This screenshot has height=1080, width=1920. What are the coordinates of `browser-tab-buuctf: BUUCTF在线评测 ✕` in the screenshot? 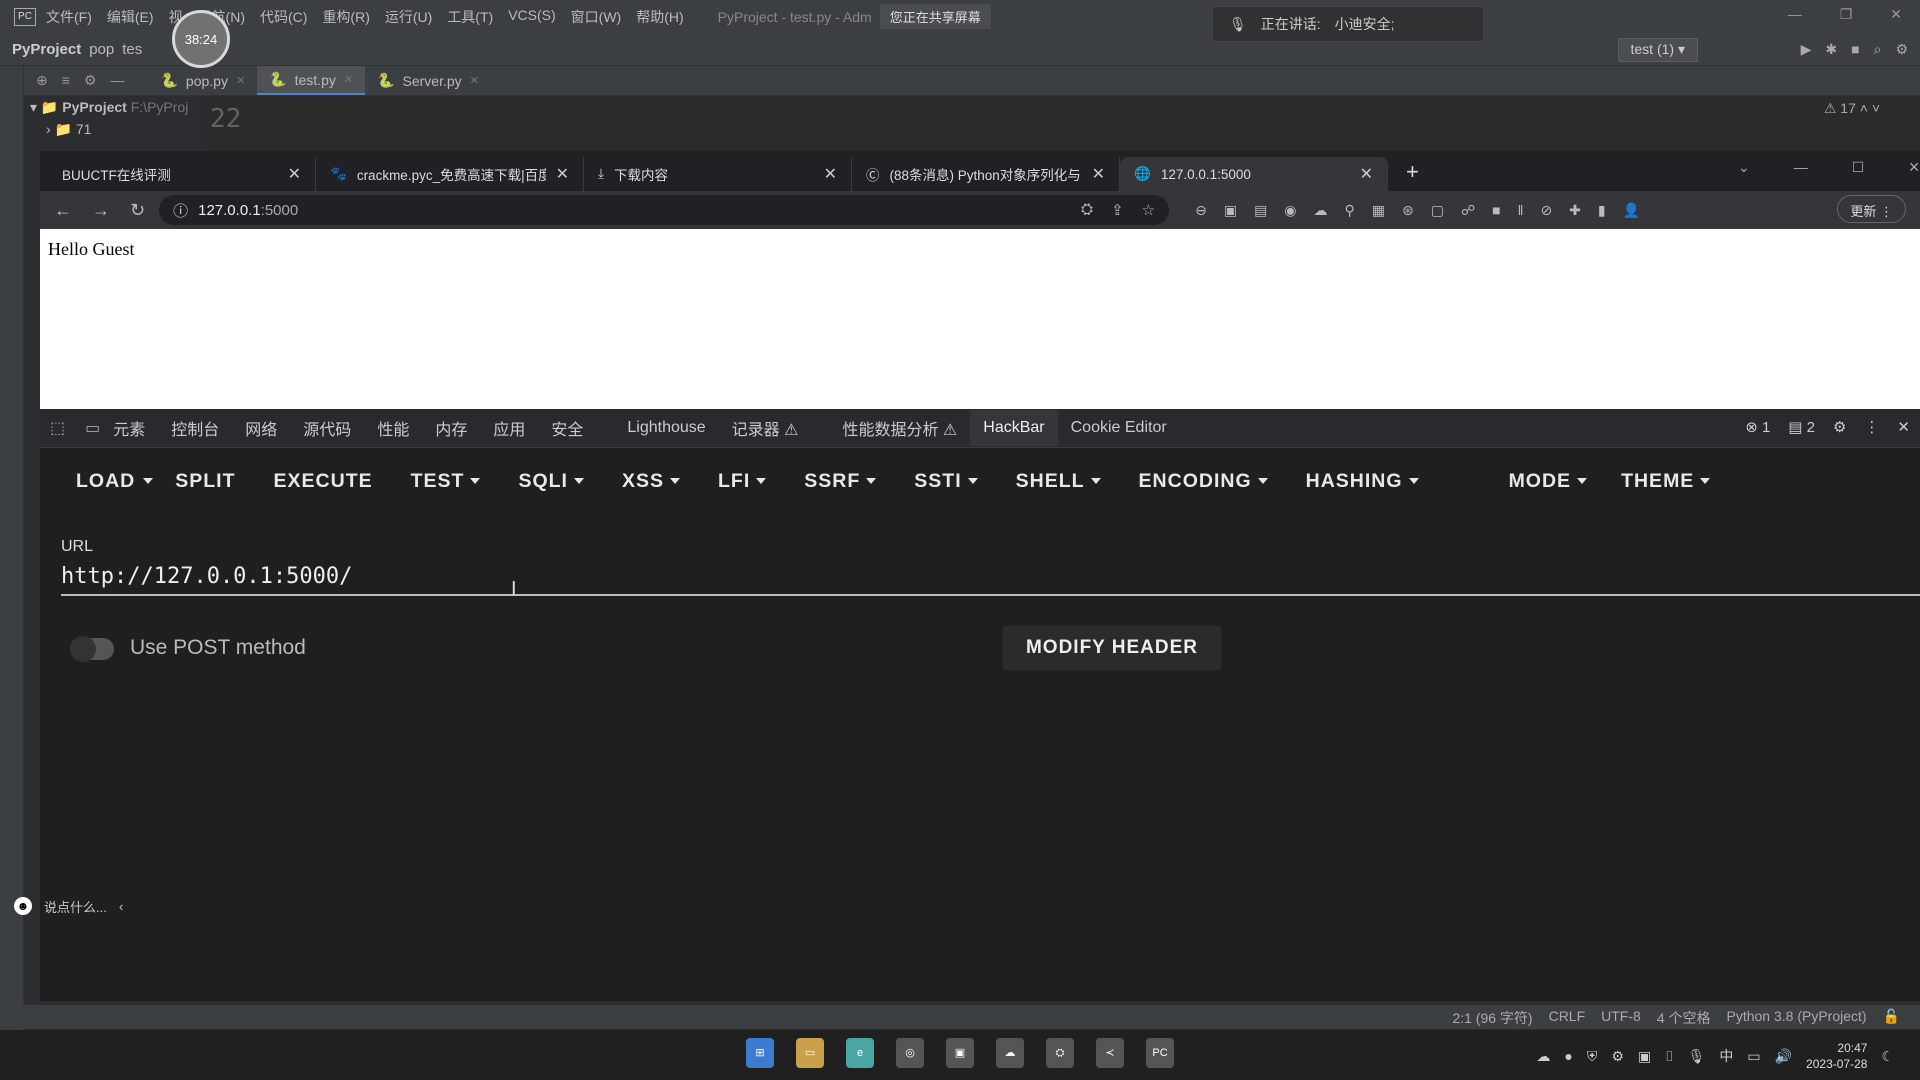 It's located at (182, 174).